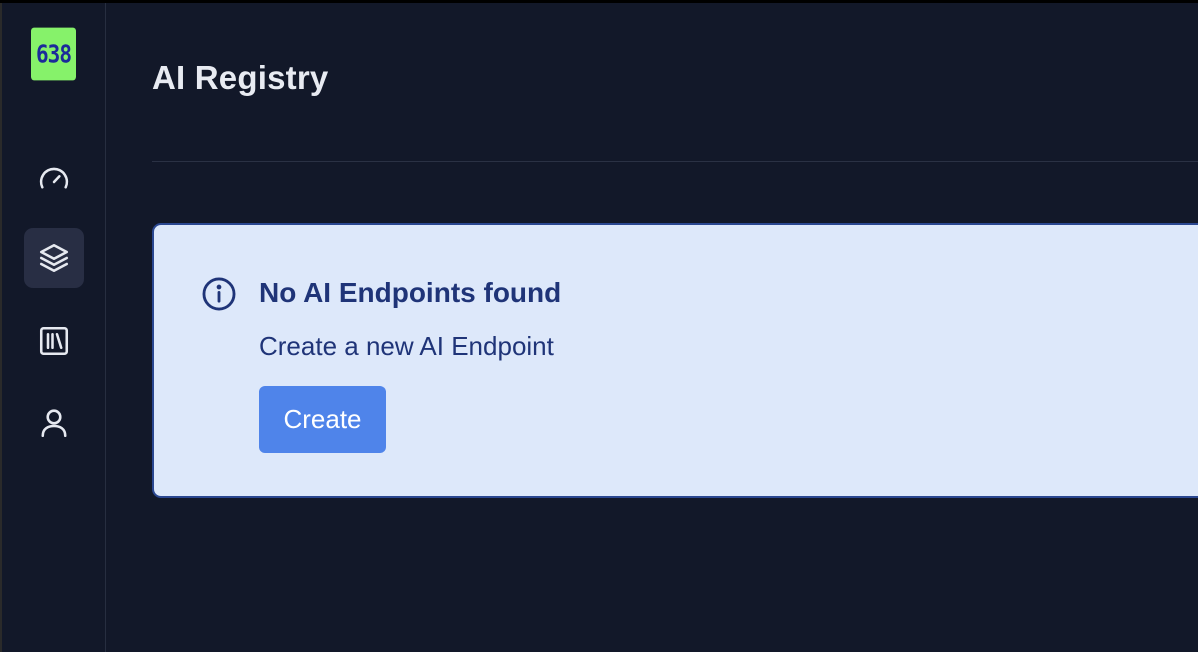  I want to click on library-icon, so click(54, 341).